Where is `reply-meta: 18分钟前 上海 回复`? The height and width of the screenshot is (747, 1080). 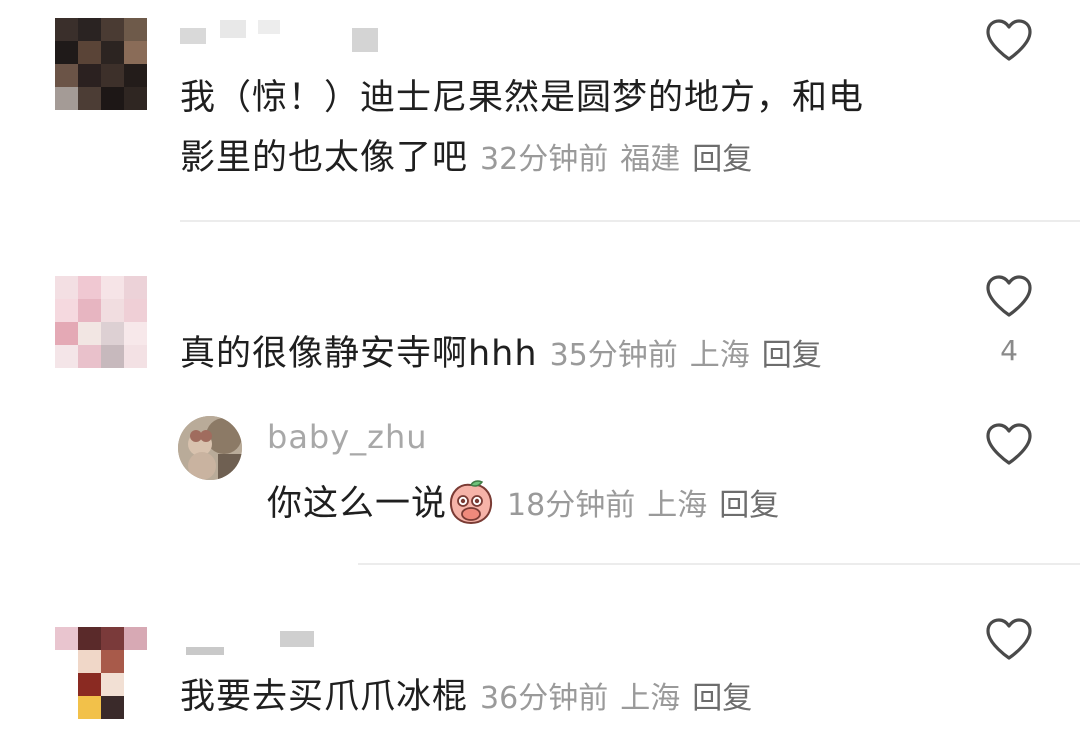
reply-meta: 18分钟前 上海 回复 is located at coordinates (649, 505).